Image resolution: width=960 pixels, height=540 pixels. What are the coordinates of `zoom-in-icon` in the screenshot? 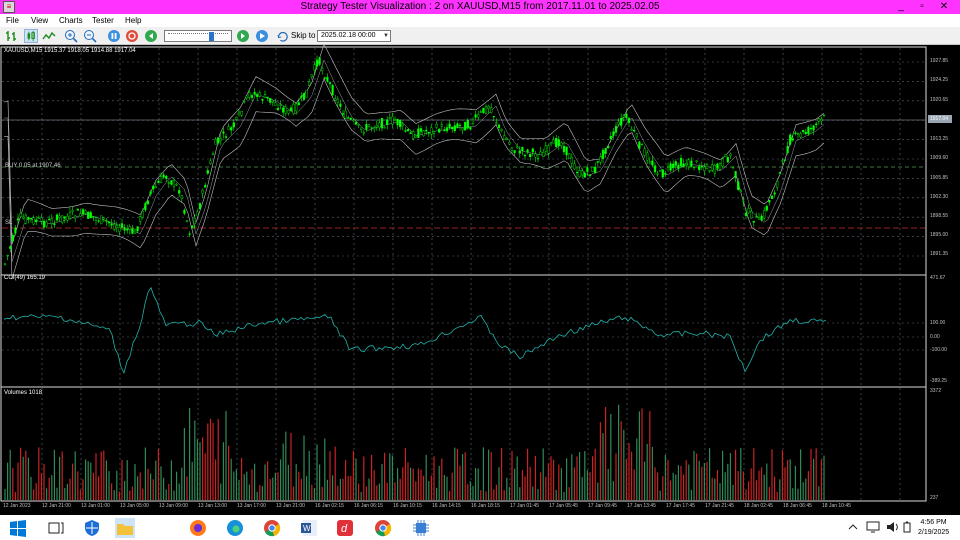 It's located at (71, 36).